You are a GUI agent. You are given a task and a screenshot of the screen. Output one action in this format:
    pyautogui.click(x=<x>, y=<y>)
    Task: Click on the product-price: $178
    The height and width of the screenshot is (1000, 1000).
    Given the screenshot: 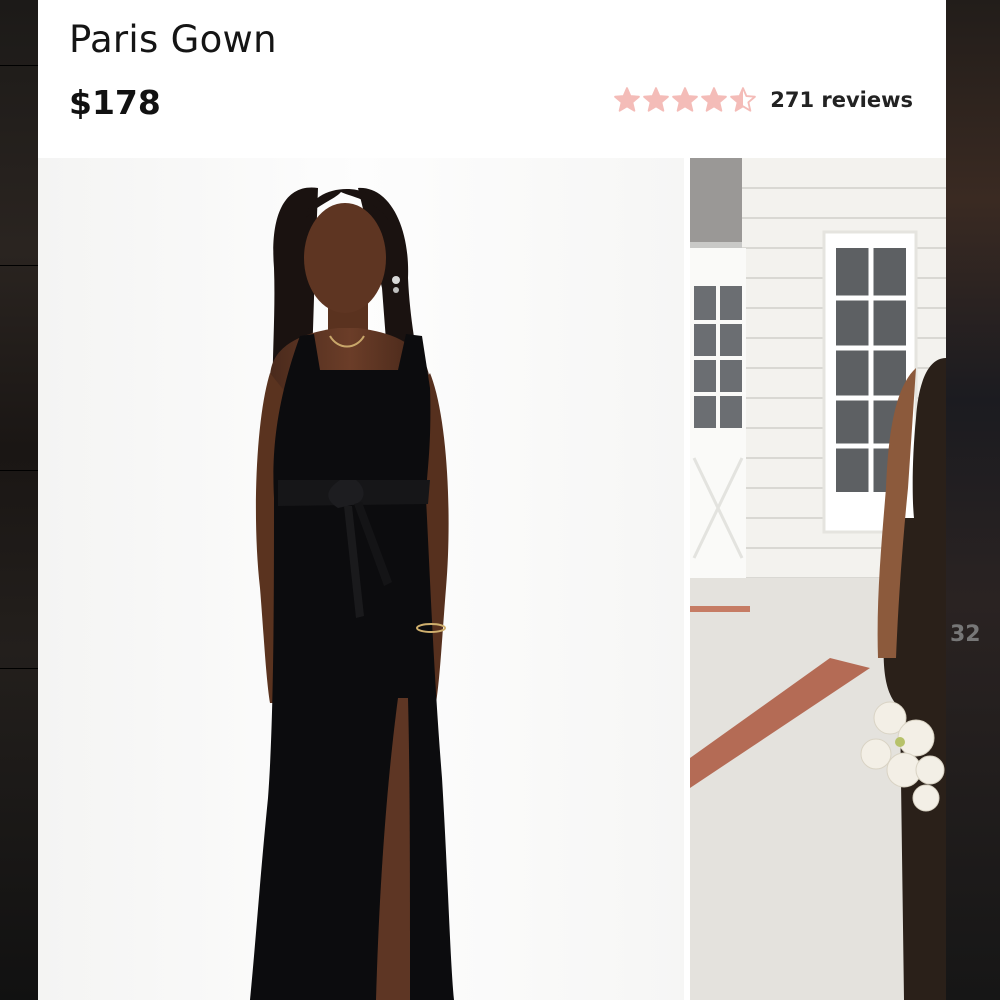 What is the action you would take?
    pyautogui.click(x=115, y=102)
    